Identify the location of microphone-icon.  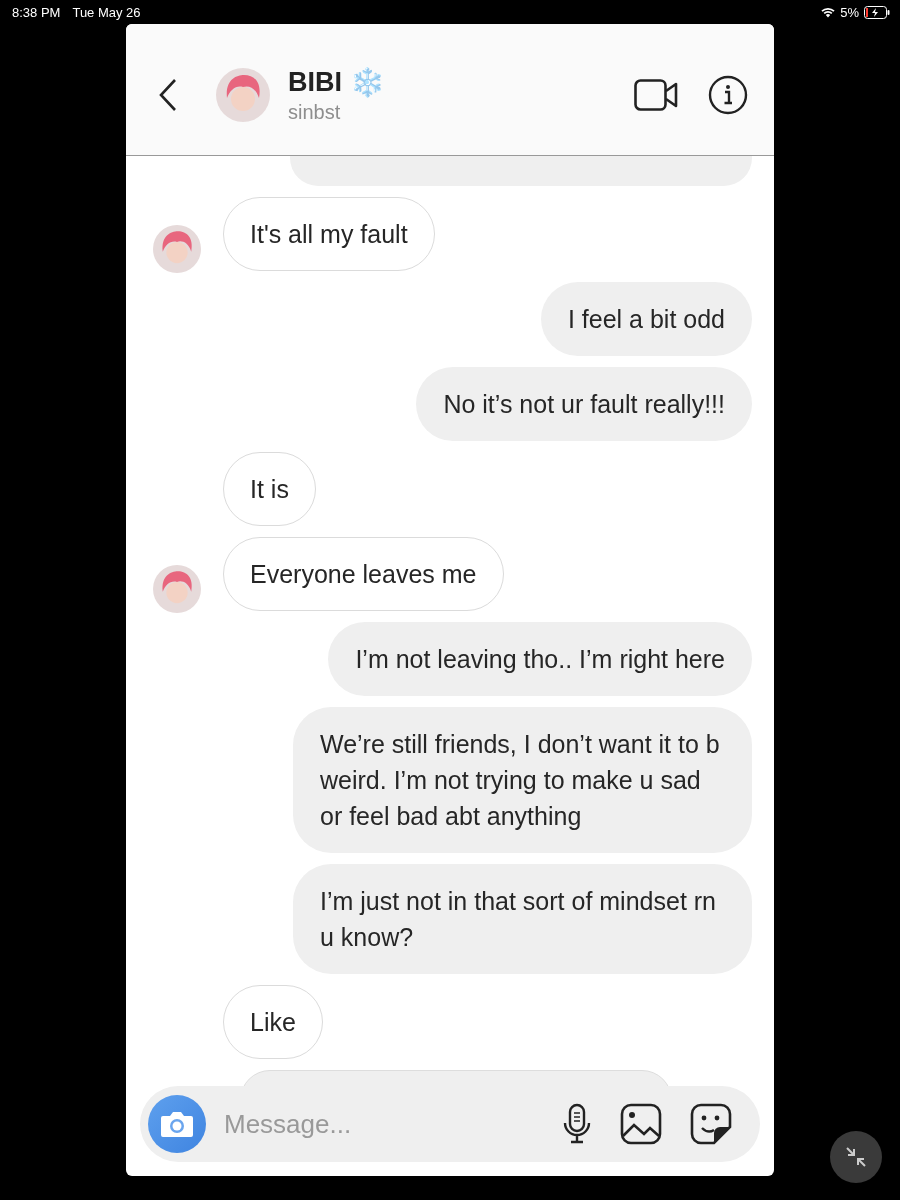
(577, 1124).